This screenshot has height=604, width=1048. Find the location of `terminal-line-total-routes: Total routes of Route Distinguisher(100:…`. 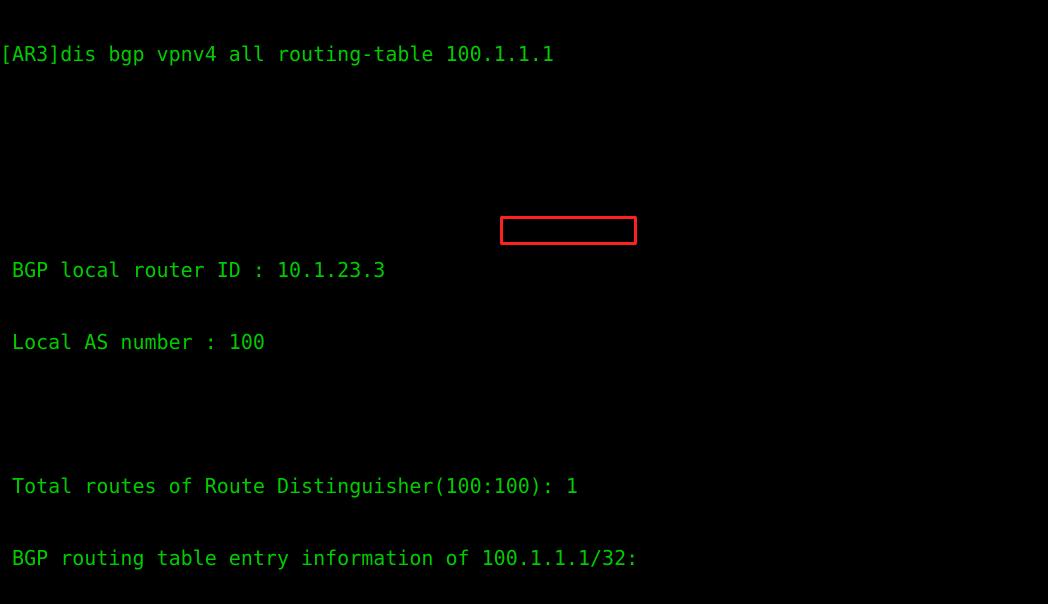

terminal-line-total-routes: Total routes of Route Distinguisher(100:… is located at coordinates (289, 486).